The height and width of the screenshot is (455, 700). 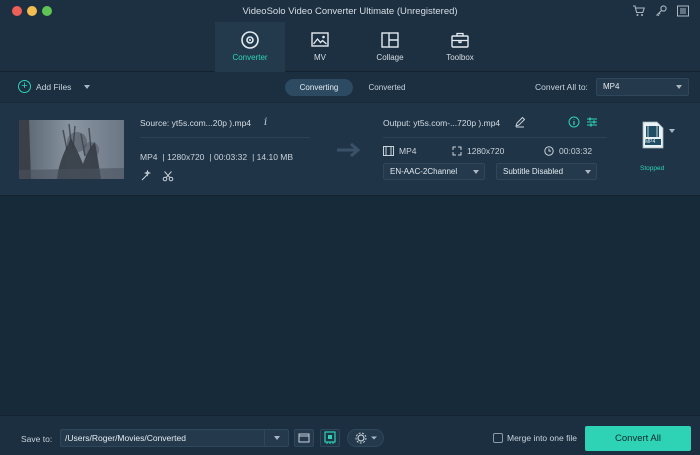 What do you see at coordinates (230, 157) in the screenshot?
I see `source-duration: 00:03:32` at bounding box center [230, 157].